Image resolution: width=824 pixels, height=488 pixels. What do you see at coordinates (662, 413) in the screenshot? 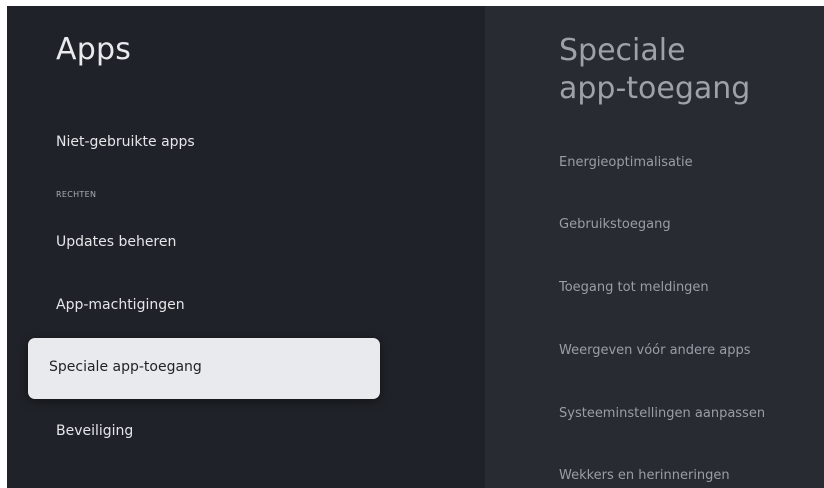
I see `preview-item-modify-system-settings: Systeeminstellingen aanpassen` at bounding box center [662, 413].